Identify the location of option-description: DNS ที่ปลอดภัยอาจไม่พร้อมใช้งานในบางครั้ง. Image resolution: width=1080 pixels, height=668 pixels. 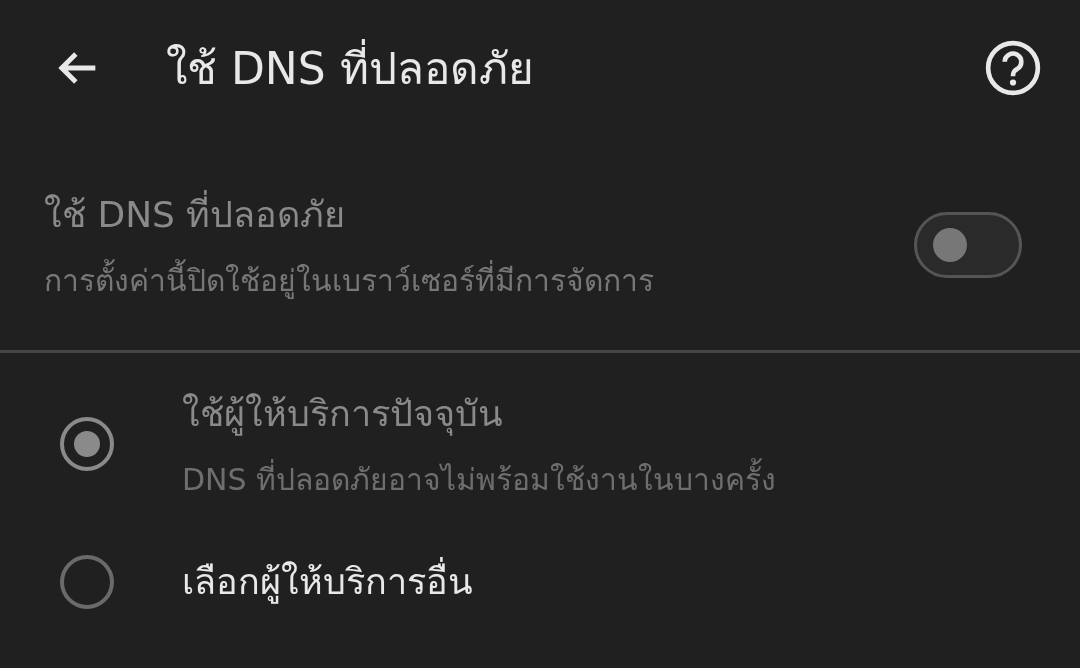
(611, 479).